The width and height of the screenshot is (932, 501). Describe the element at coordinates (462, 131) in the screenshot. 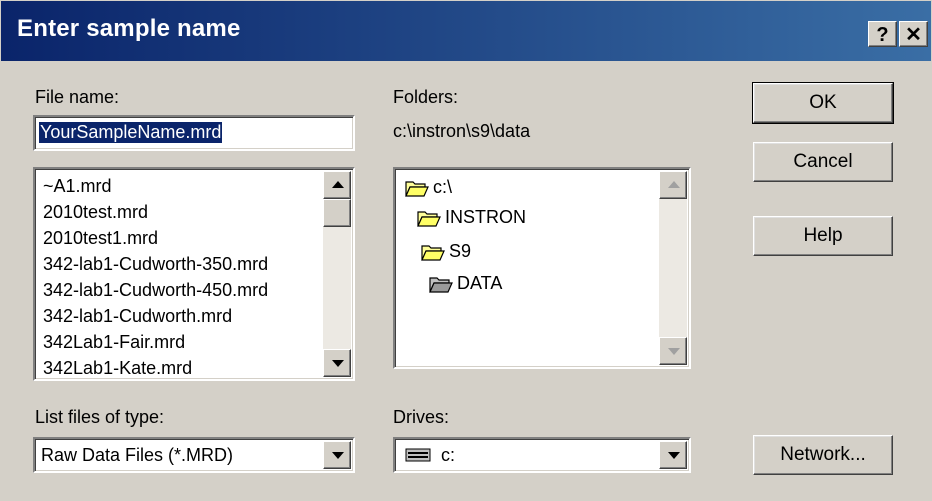

I see `current-folder-path: c:\instron\s9\data` at that location.